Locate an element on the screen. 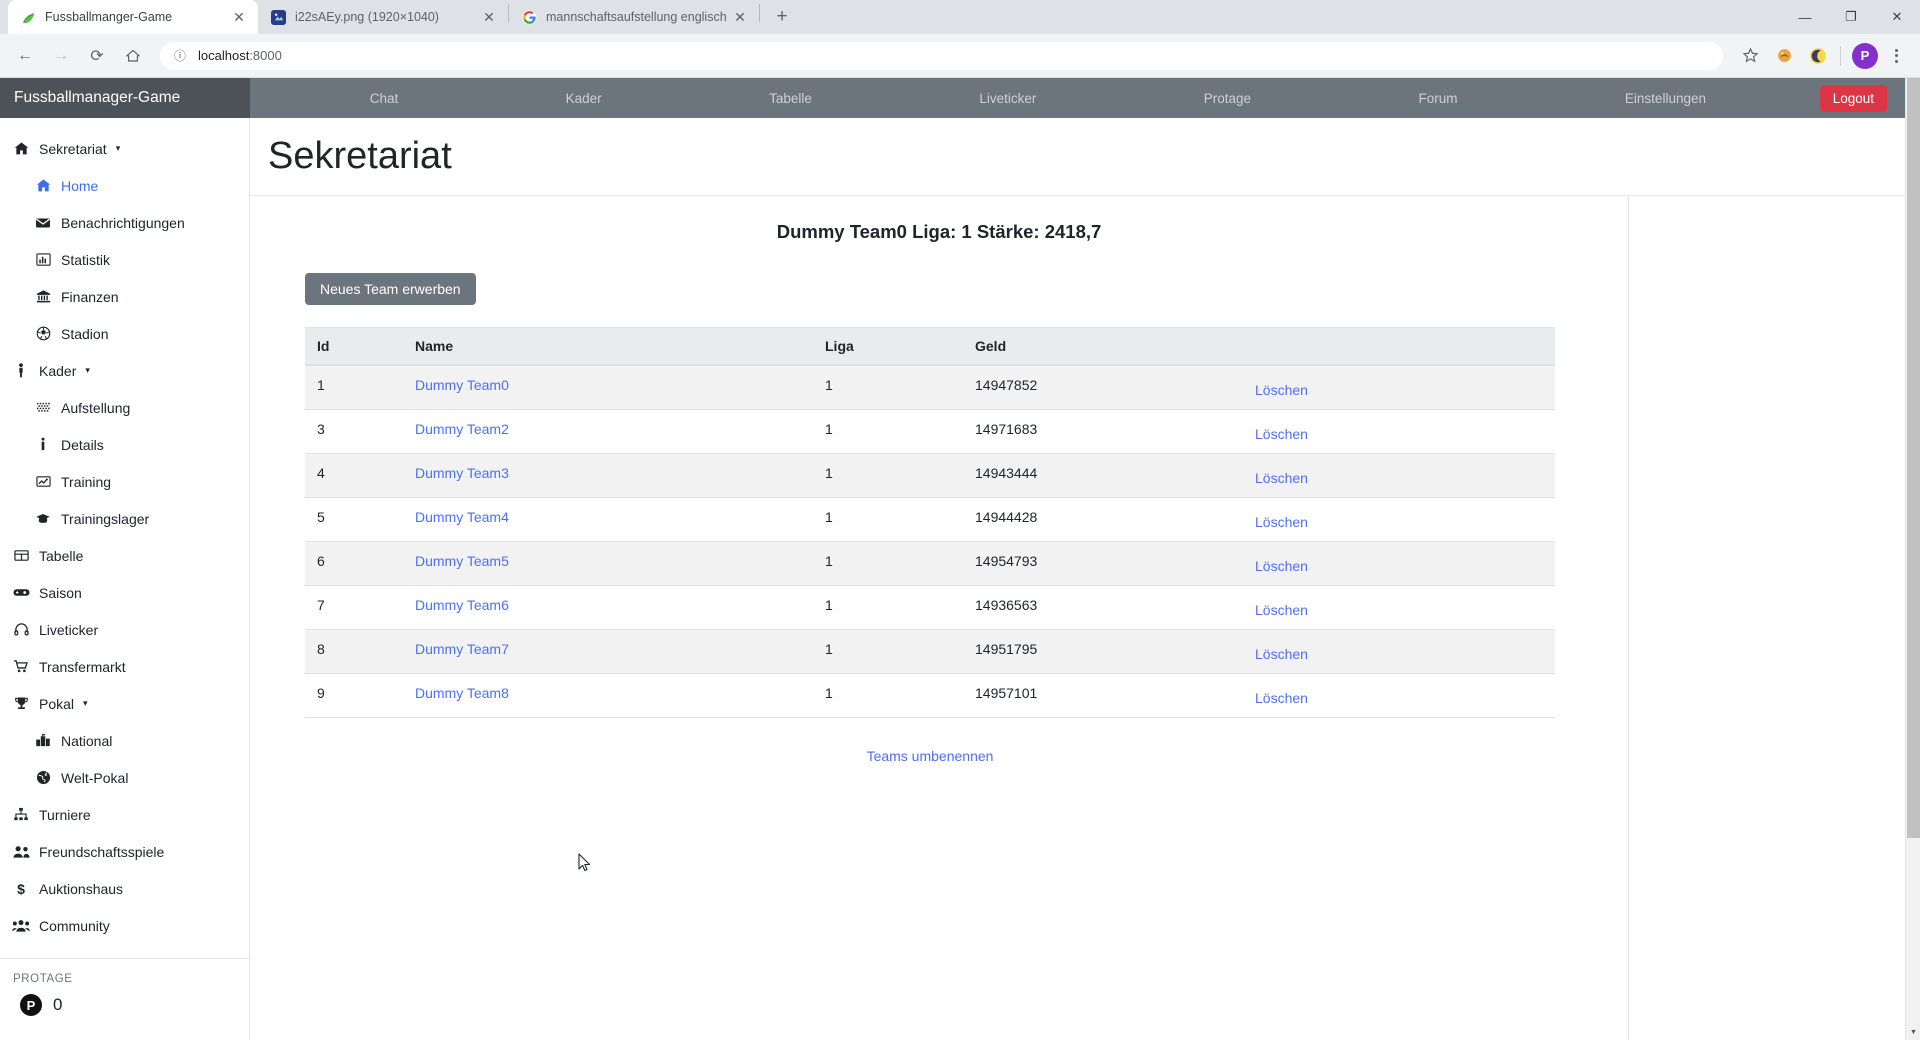  rename-teams-link: Teams umbenennen is located at coordinates (930, 756).